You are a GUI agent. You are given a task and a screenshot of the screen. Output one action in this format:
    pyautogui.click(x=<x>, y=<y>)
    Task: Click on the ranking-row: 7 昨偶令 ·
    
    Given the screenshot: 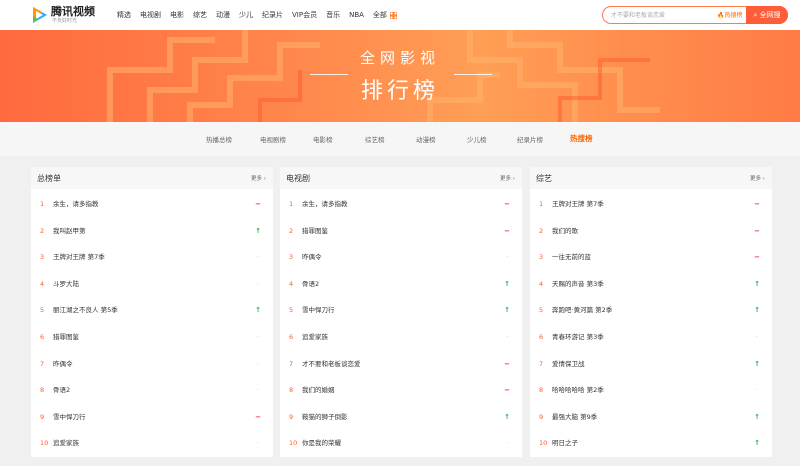 What is the action you would take?
    pyautogui.click(x=152, y=364)
    